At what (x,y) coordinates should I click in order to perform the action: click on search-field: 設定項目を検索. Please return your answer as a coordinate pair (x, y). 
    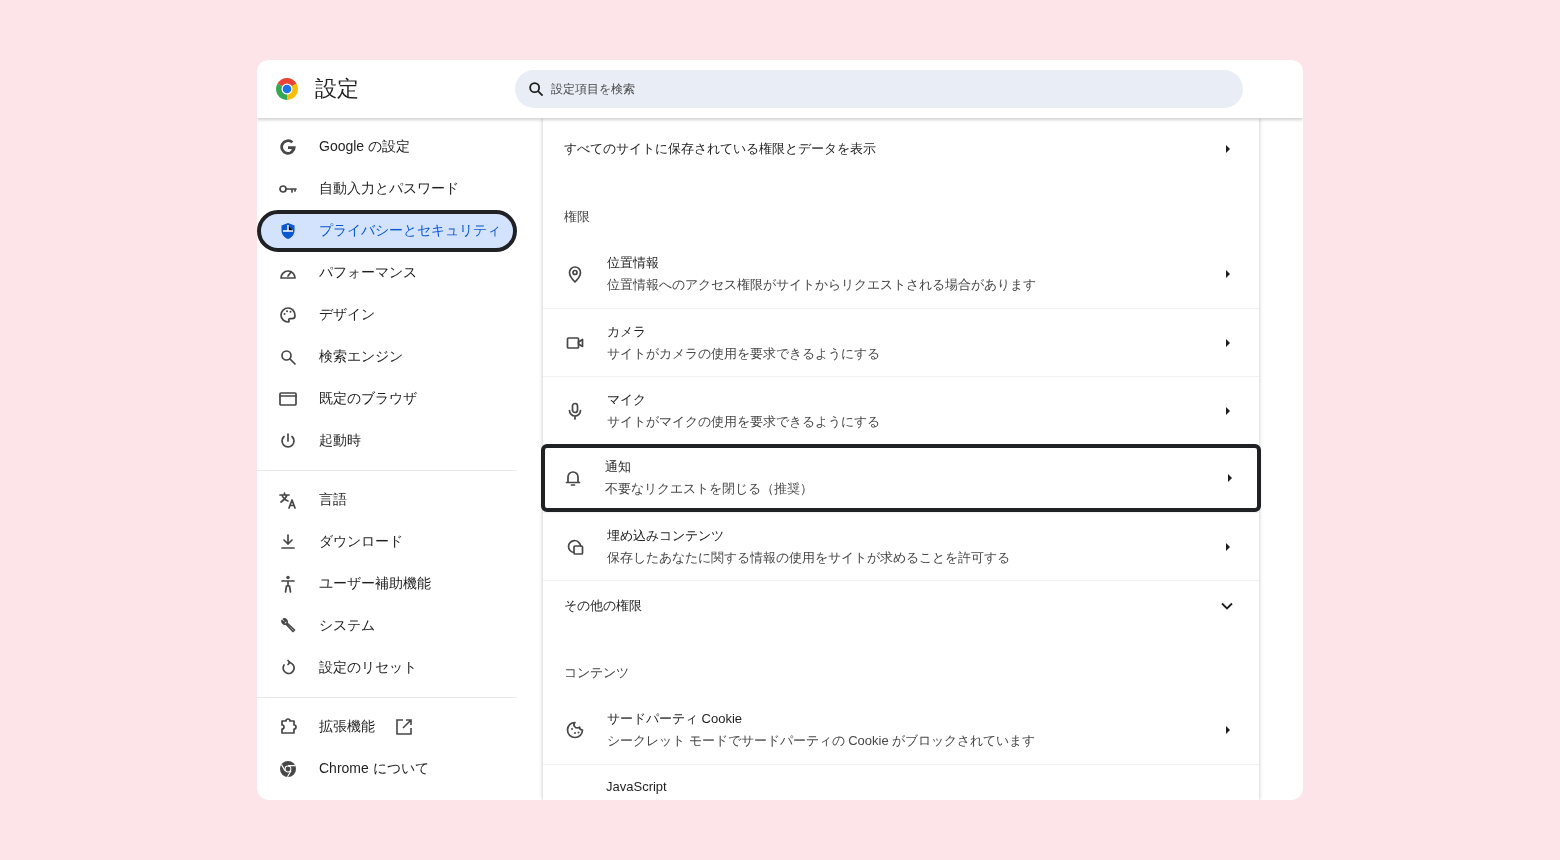
    Looking at the image, I should click on (879, 89).